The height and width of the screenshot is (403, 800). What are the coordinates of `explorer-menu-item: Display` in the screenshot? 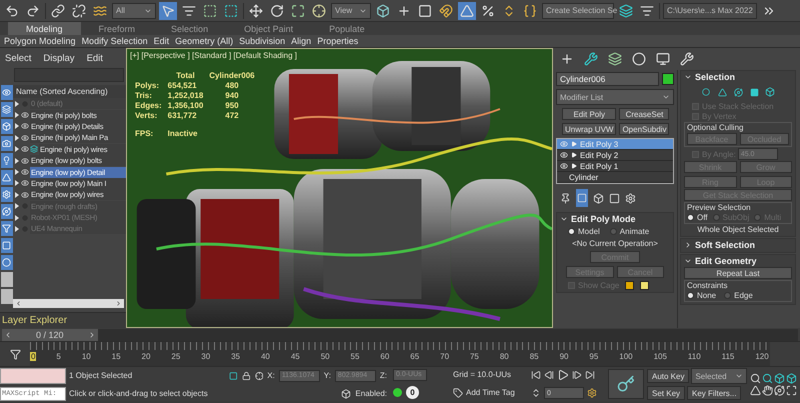 It's located at (59, 58).